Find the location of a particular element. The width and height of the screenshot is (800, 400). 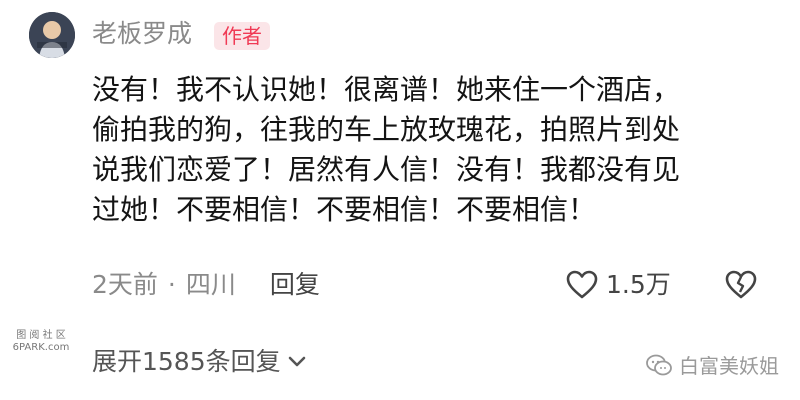

expand-replies-button: 展开1585条回复 is located at coordinates (199, 362).